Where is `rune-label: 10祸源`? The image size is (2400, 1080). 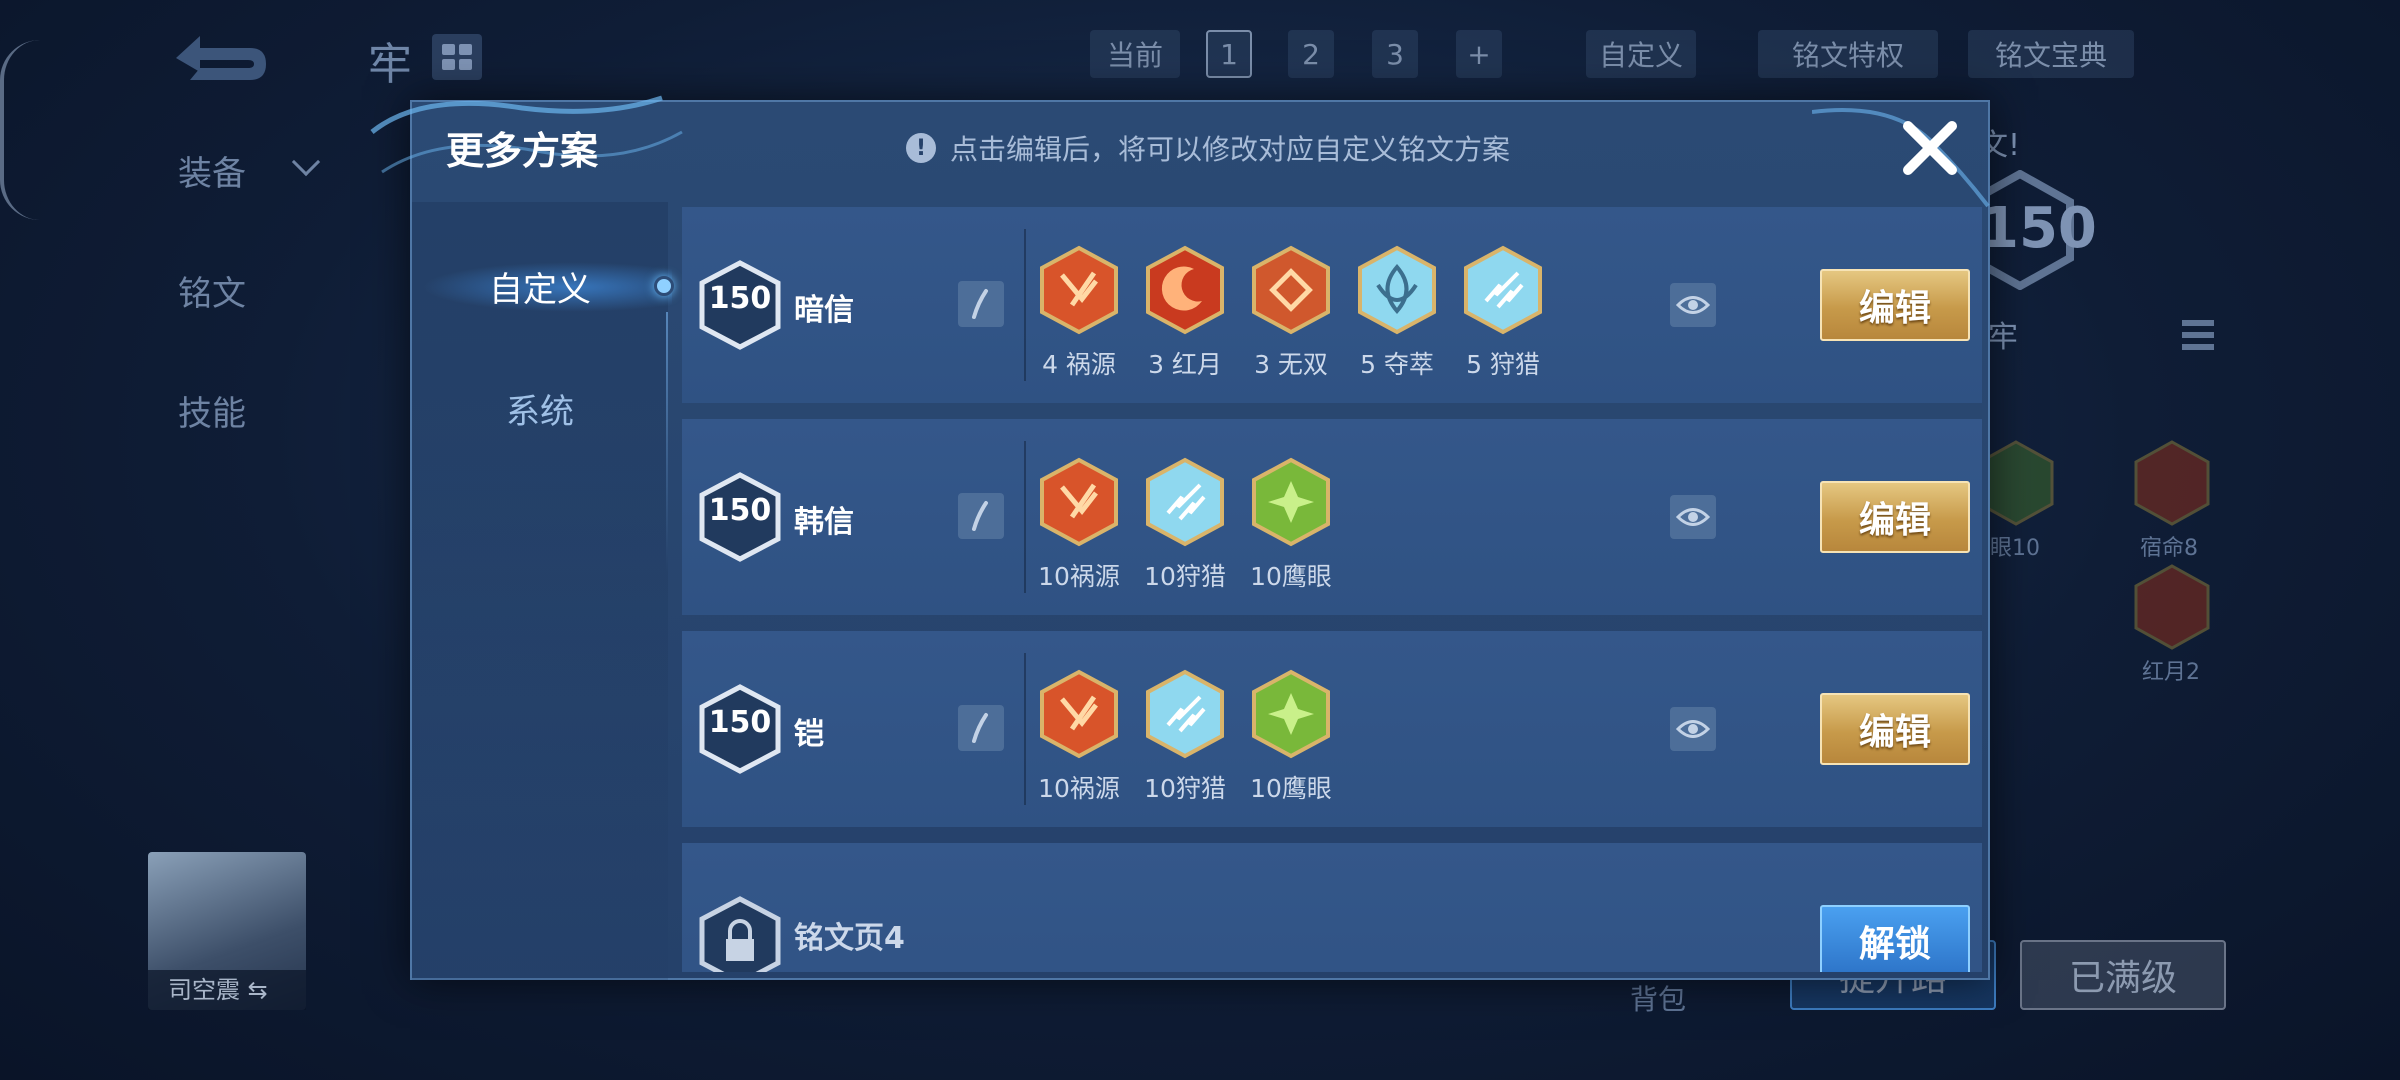
rune-label: 10祸源 is located at coordinates (1079, 576).